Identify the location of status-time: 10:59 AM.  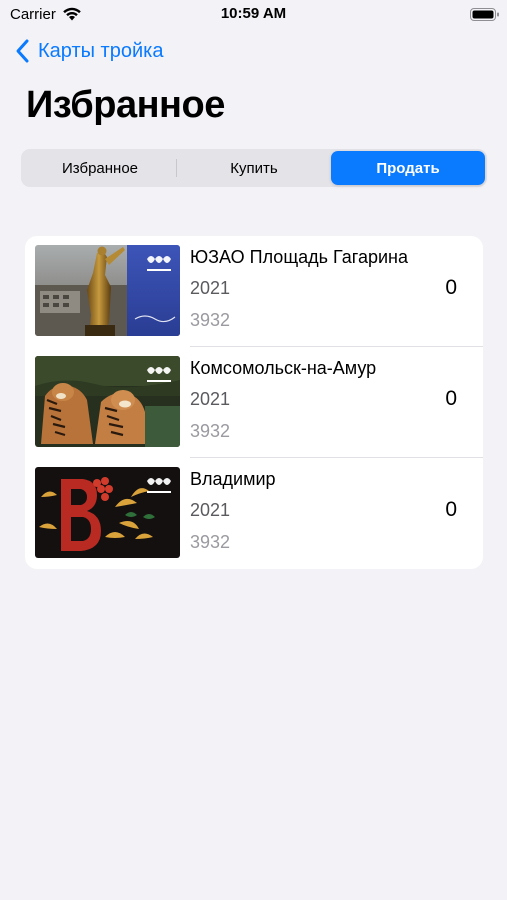
(253, 13).